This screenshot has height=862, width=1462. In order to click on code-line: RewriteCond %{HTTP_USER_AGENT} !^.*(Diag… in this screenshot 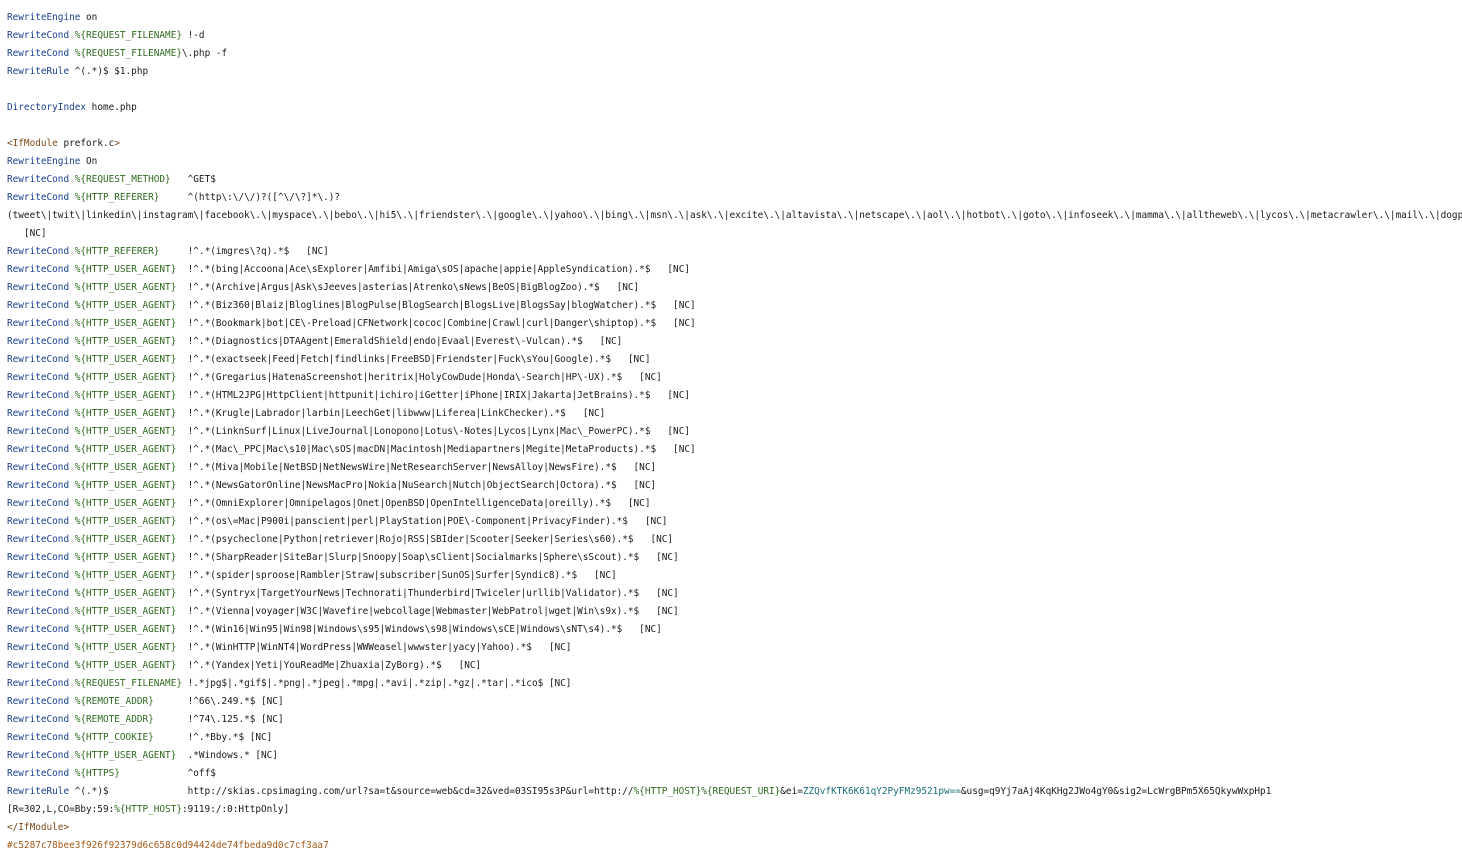, I will do `click(734, 342)`.